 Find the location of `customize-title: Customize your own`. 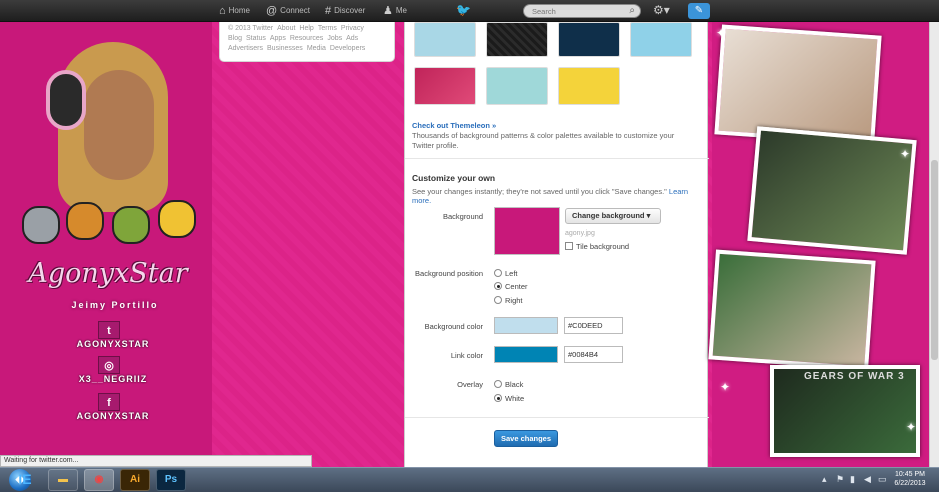

customize-title: Customize your own is located at coordinates (454, 178).